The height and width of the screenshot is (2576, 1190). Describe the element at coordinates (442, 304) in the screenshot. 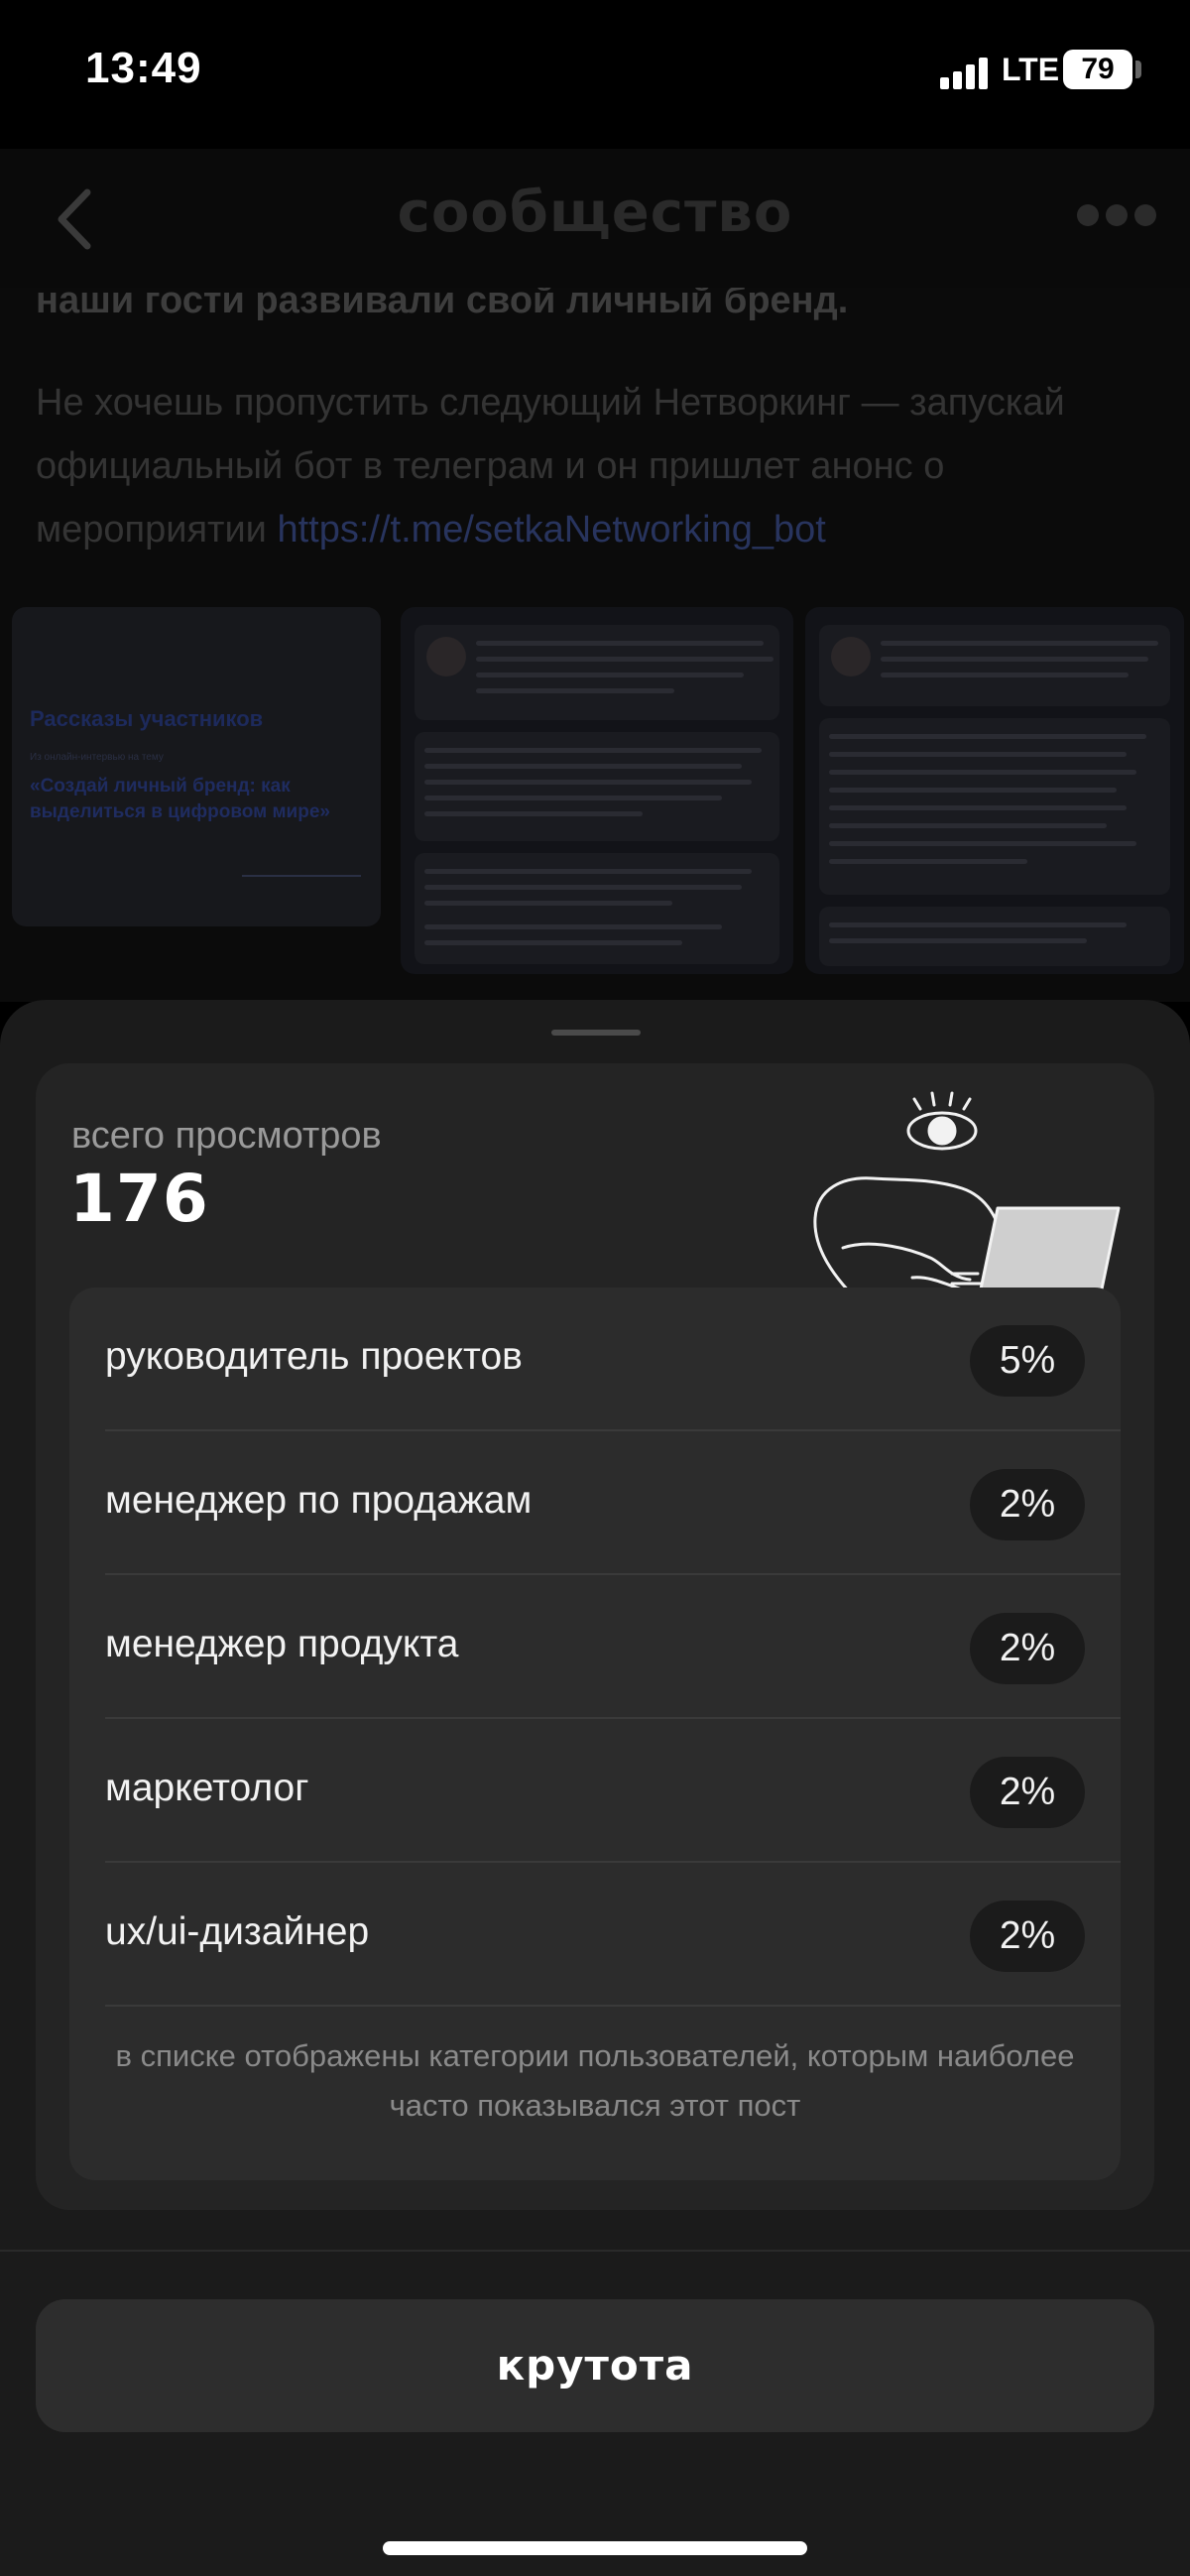

I see `post-bold-line: наши гости развивали свой личный бренд.` at that location.